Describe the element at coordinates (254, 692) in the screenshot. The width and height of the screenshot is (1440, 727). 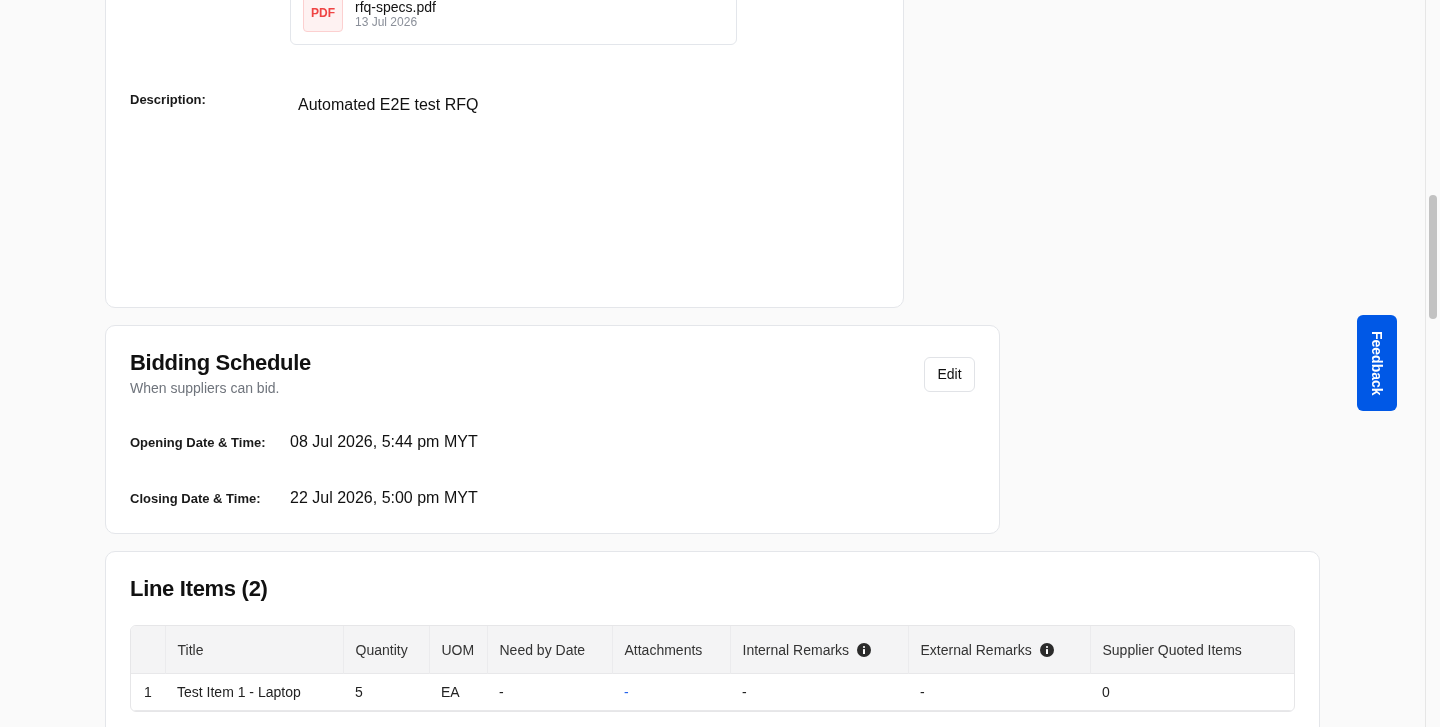
I see `table-cell: Test Item 1 - Laptop` at that location.